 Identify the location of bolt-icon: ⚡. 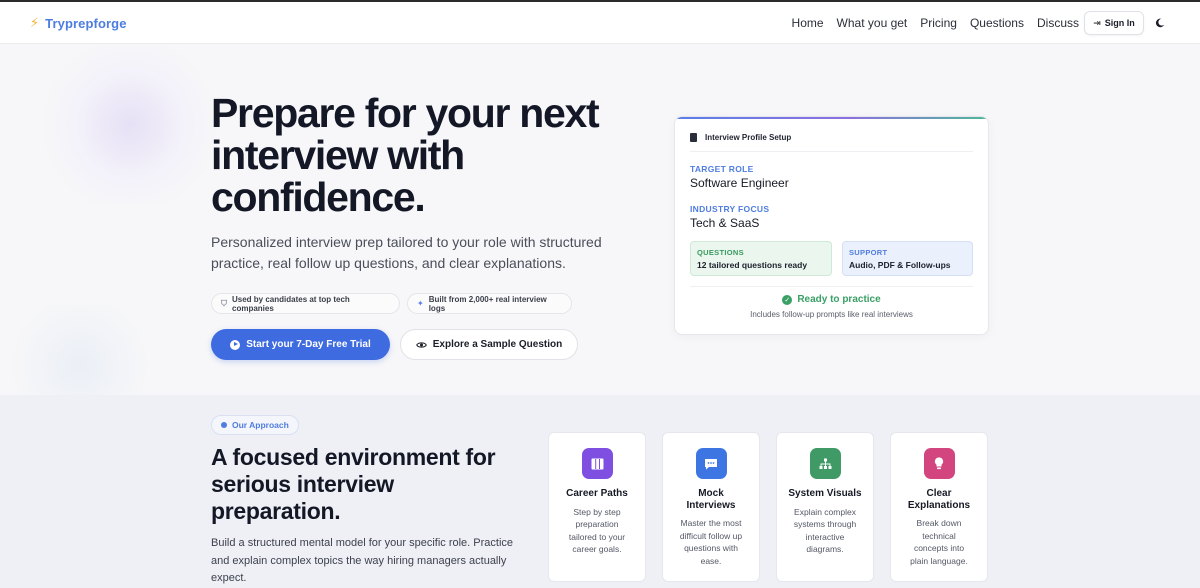
(35, 22).